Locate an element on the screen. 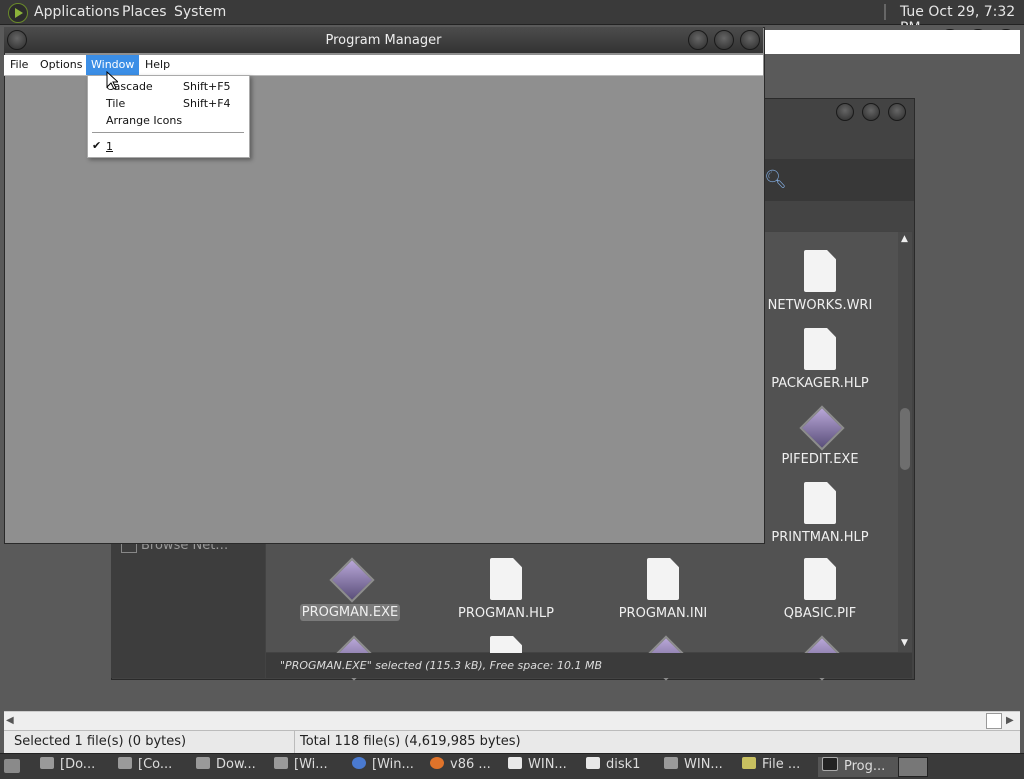 The width and height of the screenshot is (1024, 779). file-label: PIFEDIT.EXE is located at coordinates (820, 459).